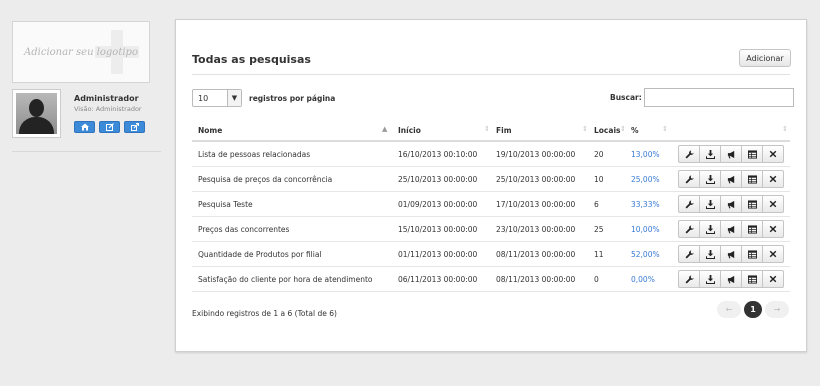  Describe the element at coordinates (643, 279) in the screenshot. I see `survey-percent: 0,00%` at that location.